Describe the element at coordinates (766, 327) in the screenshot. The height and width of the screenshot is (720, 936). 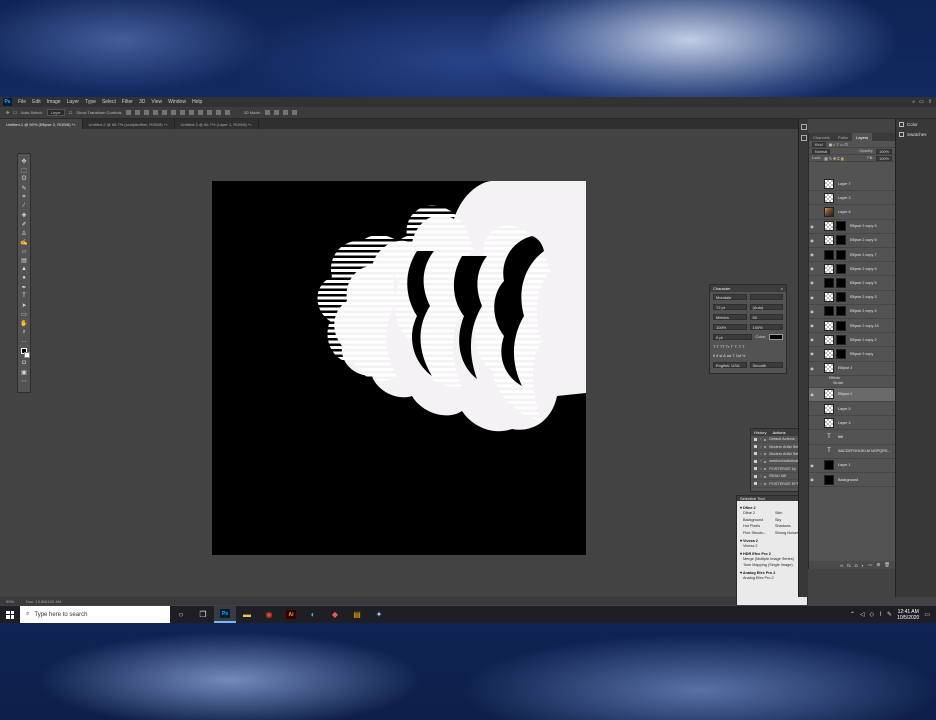
I see `horizontal-scale-field: 100%` at that location.